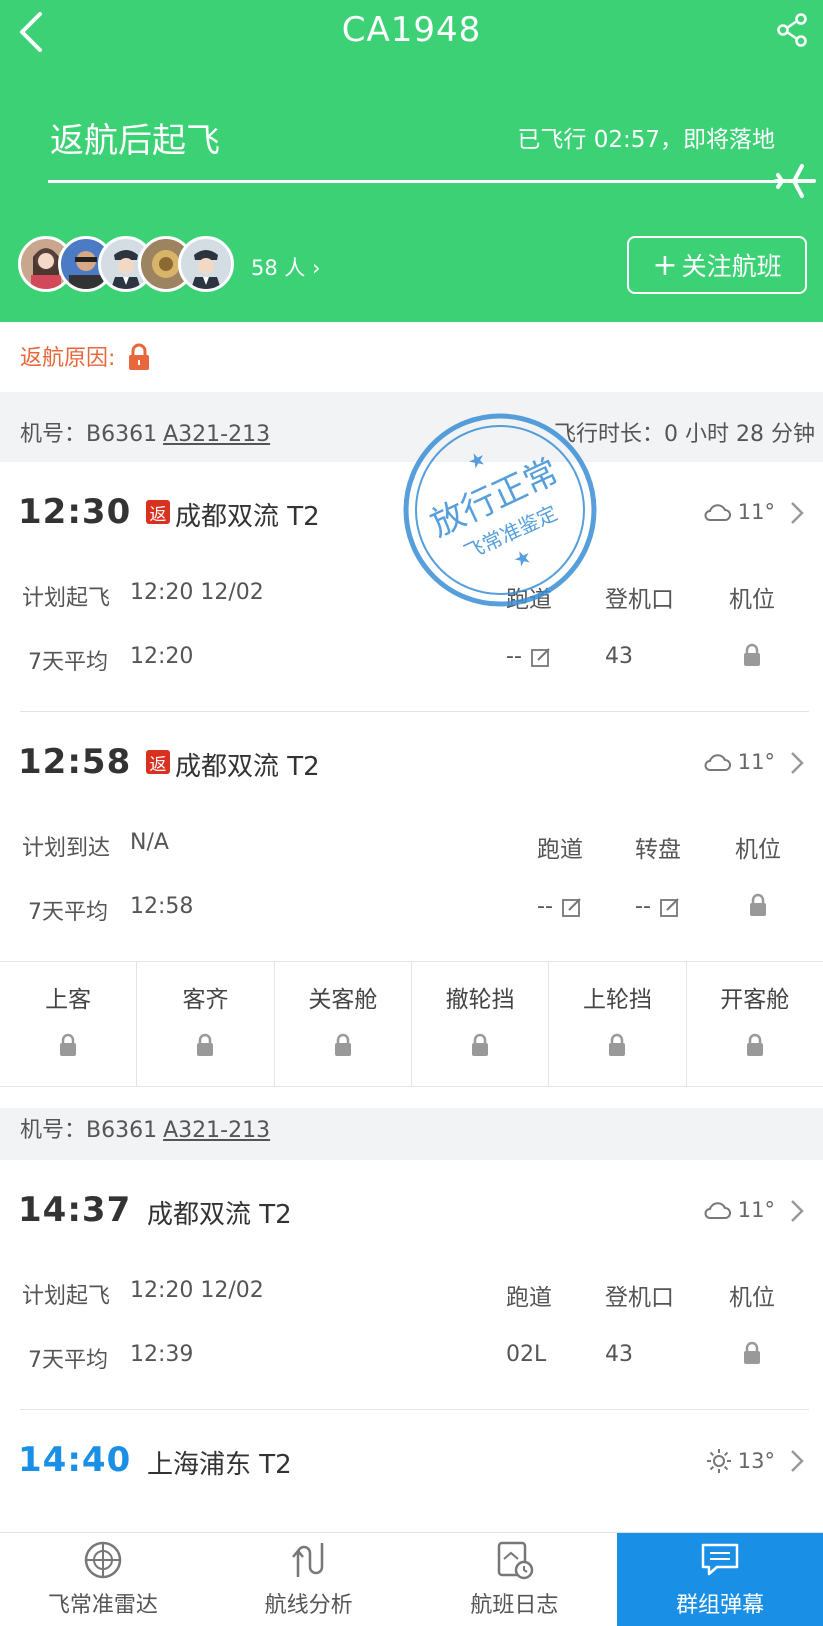 Image resolution: width=823 pixels, height=1626 pixels. I want to click on tab-route-analysis: 航线分析, so click(309, 1579).